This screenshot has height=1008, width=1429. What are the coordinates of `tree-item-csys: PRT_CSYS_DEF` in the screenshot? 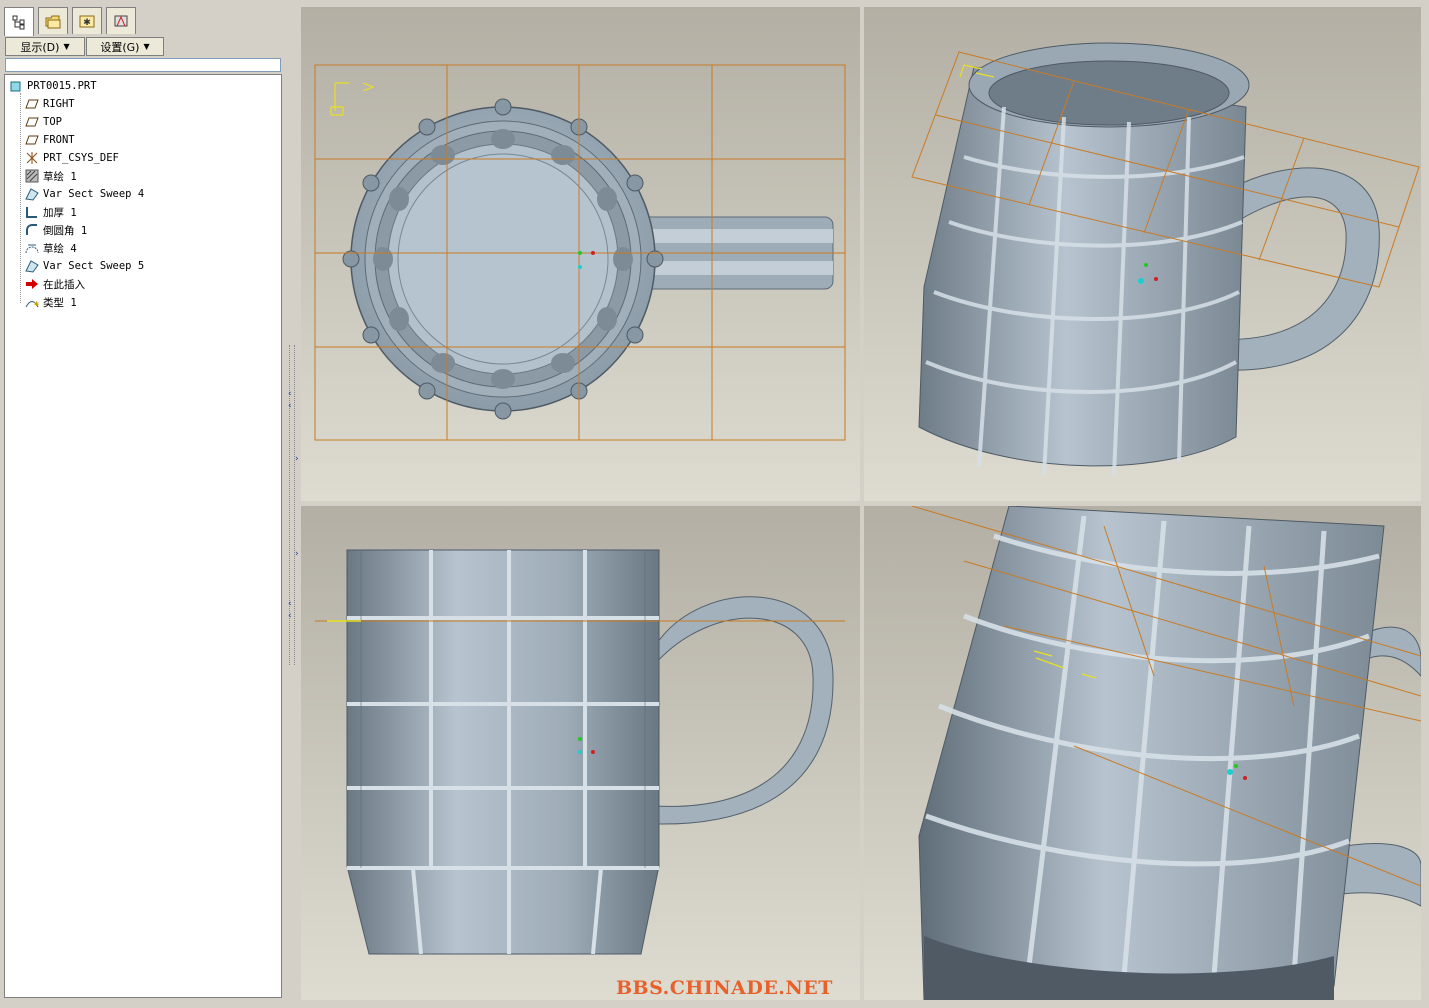 It's located at (72, 158).